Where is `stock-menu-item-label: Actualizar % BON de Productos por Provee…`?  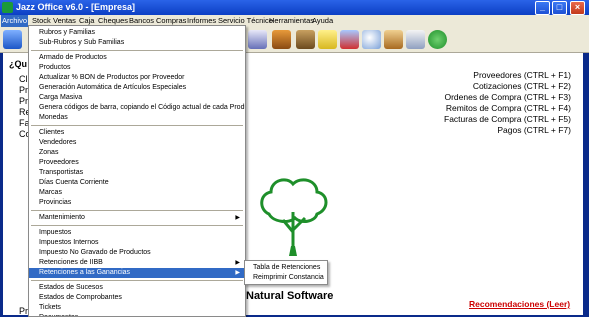
stock-menu-item-label: Actualizar % BON de Productos por Provee… is located at coordinates (112, 77).